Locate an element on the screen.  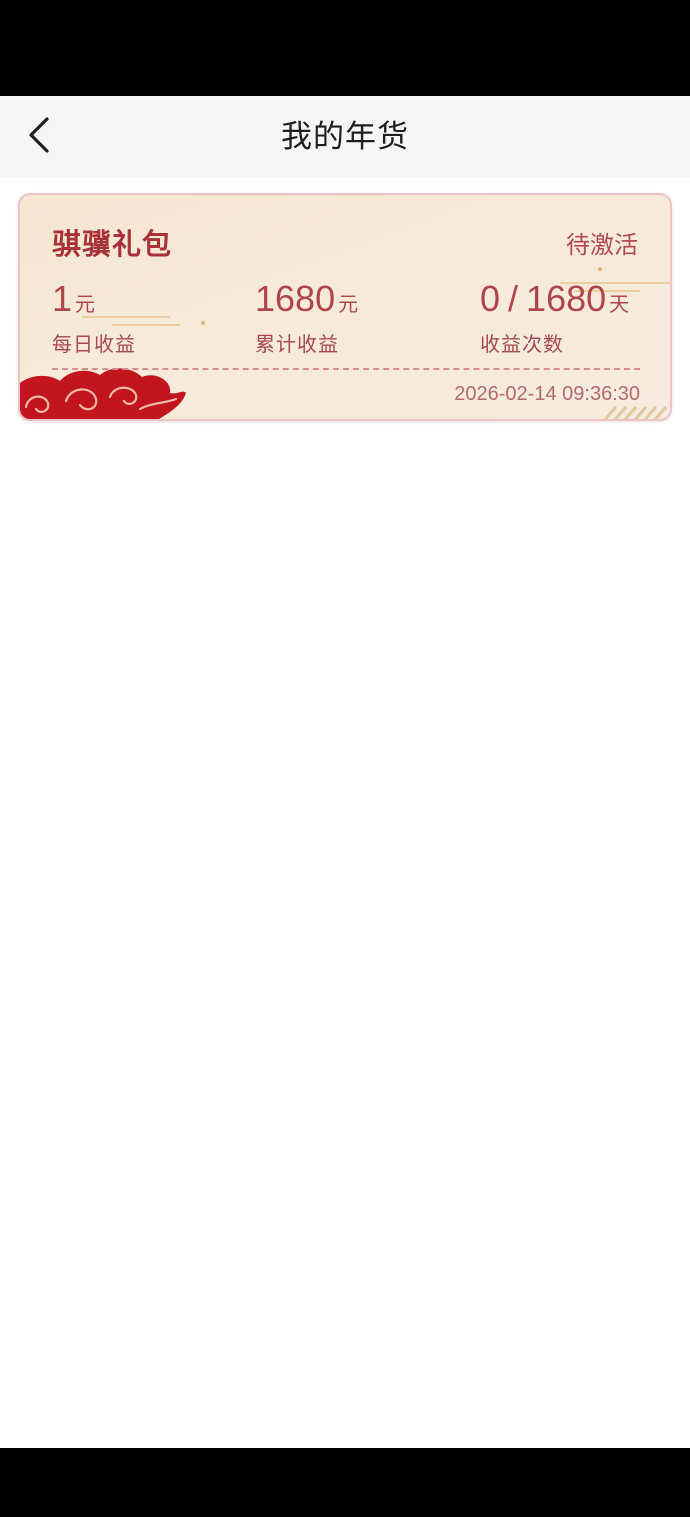
stat-earning-count: 0/1680 天 收益次数 is located at coordinates (554, 317).